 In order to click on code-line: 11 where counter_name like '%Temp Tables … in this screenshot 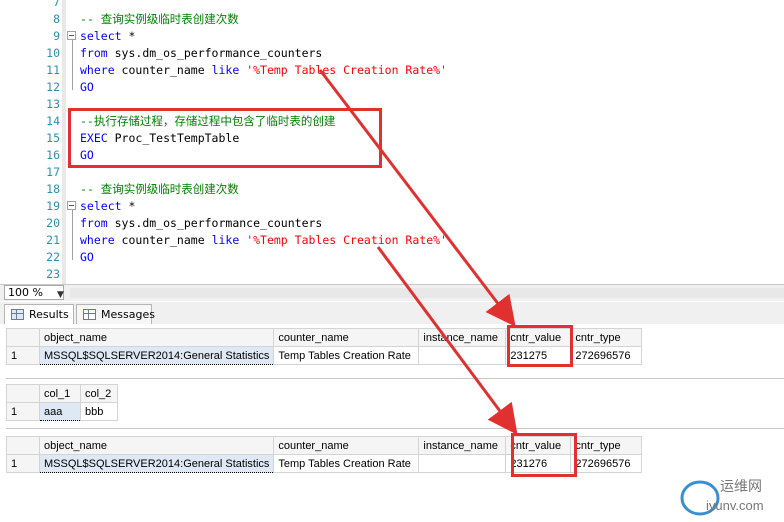, I will do `click(392, 70)`.